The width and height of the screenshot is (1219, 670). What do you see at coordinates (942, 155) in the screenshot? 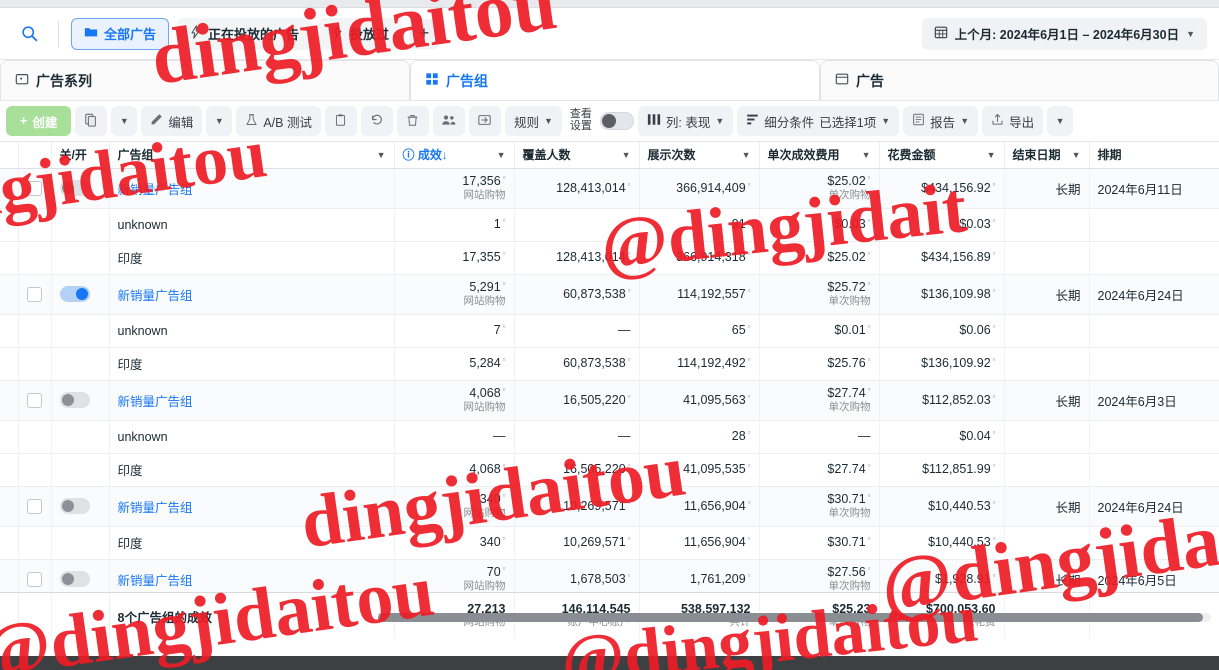
I see `th-spend: 花费金额 ▼` at bounding box center [942, 155].